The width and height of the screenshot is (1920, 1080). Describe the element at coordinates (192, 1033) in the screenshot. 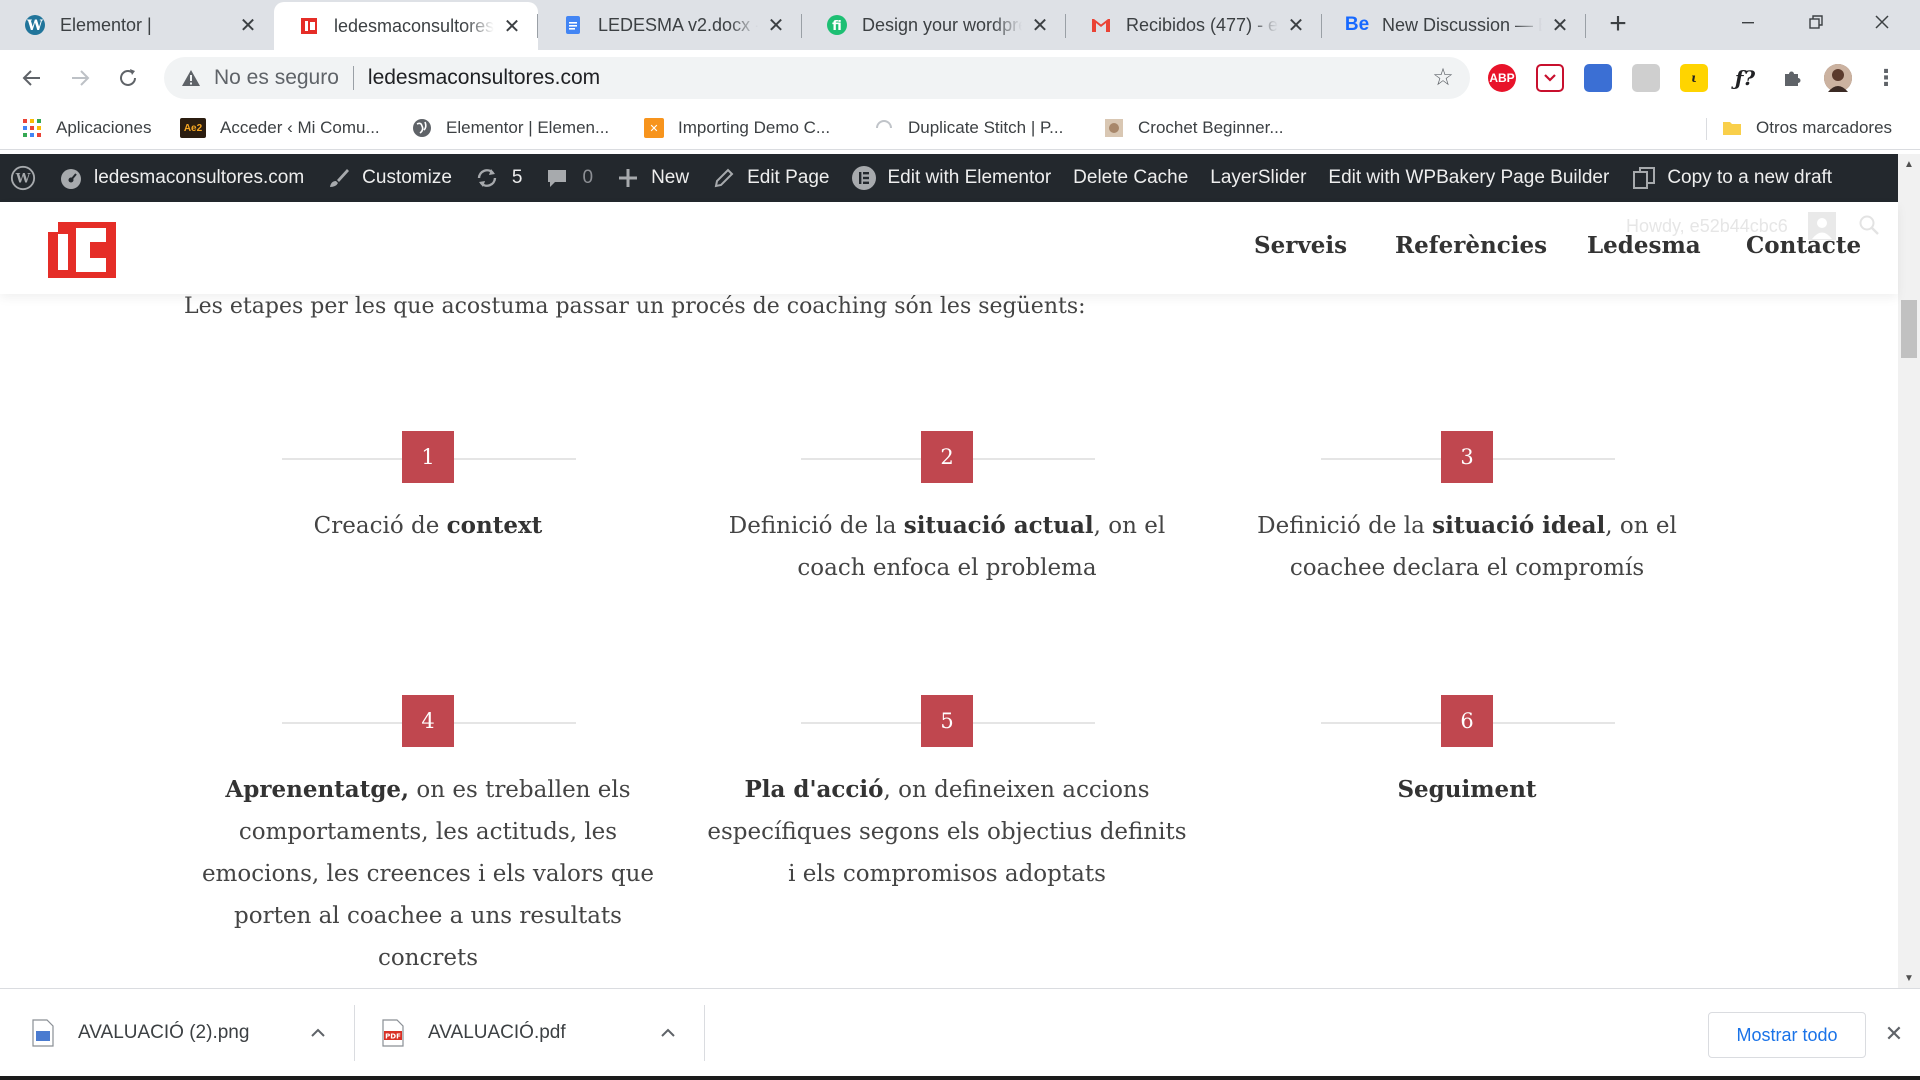

I see `download-item-png: AVALUACIÓ (2).png` at that location.